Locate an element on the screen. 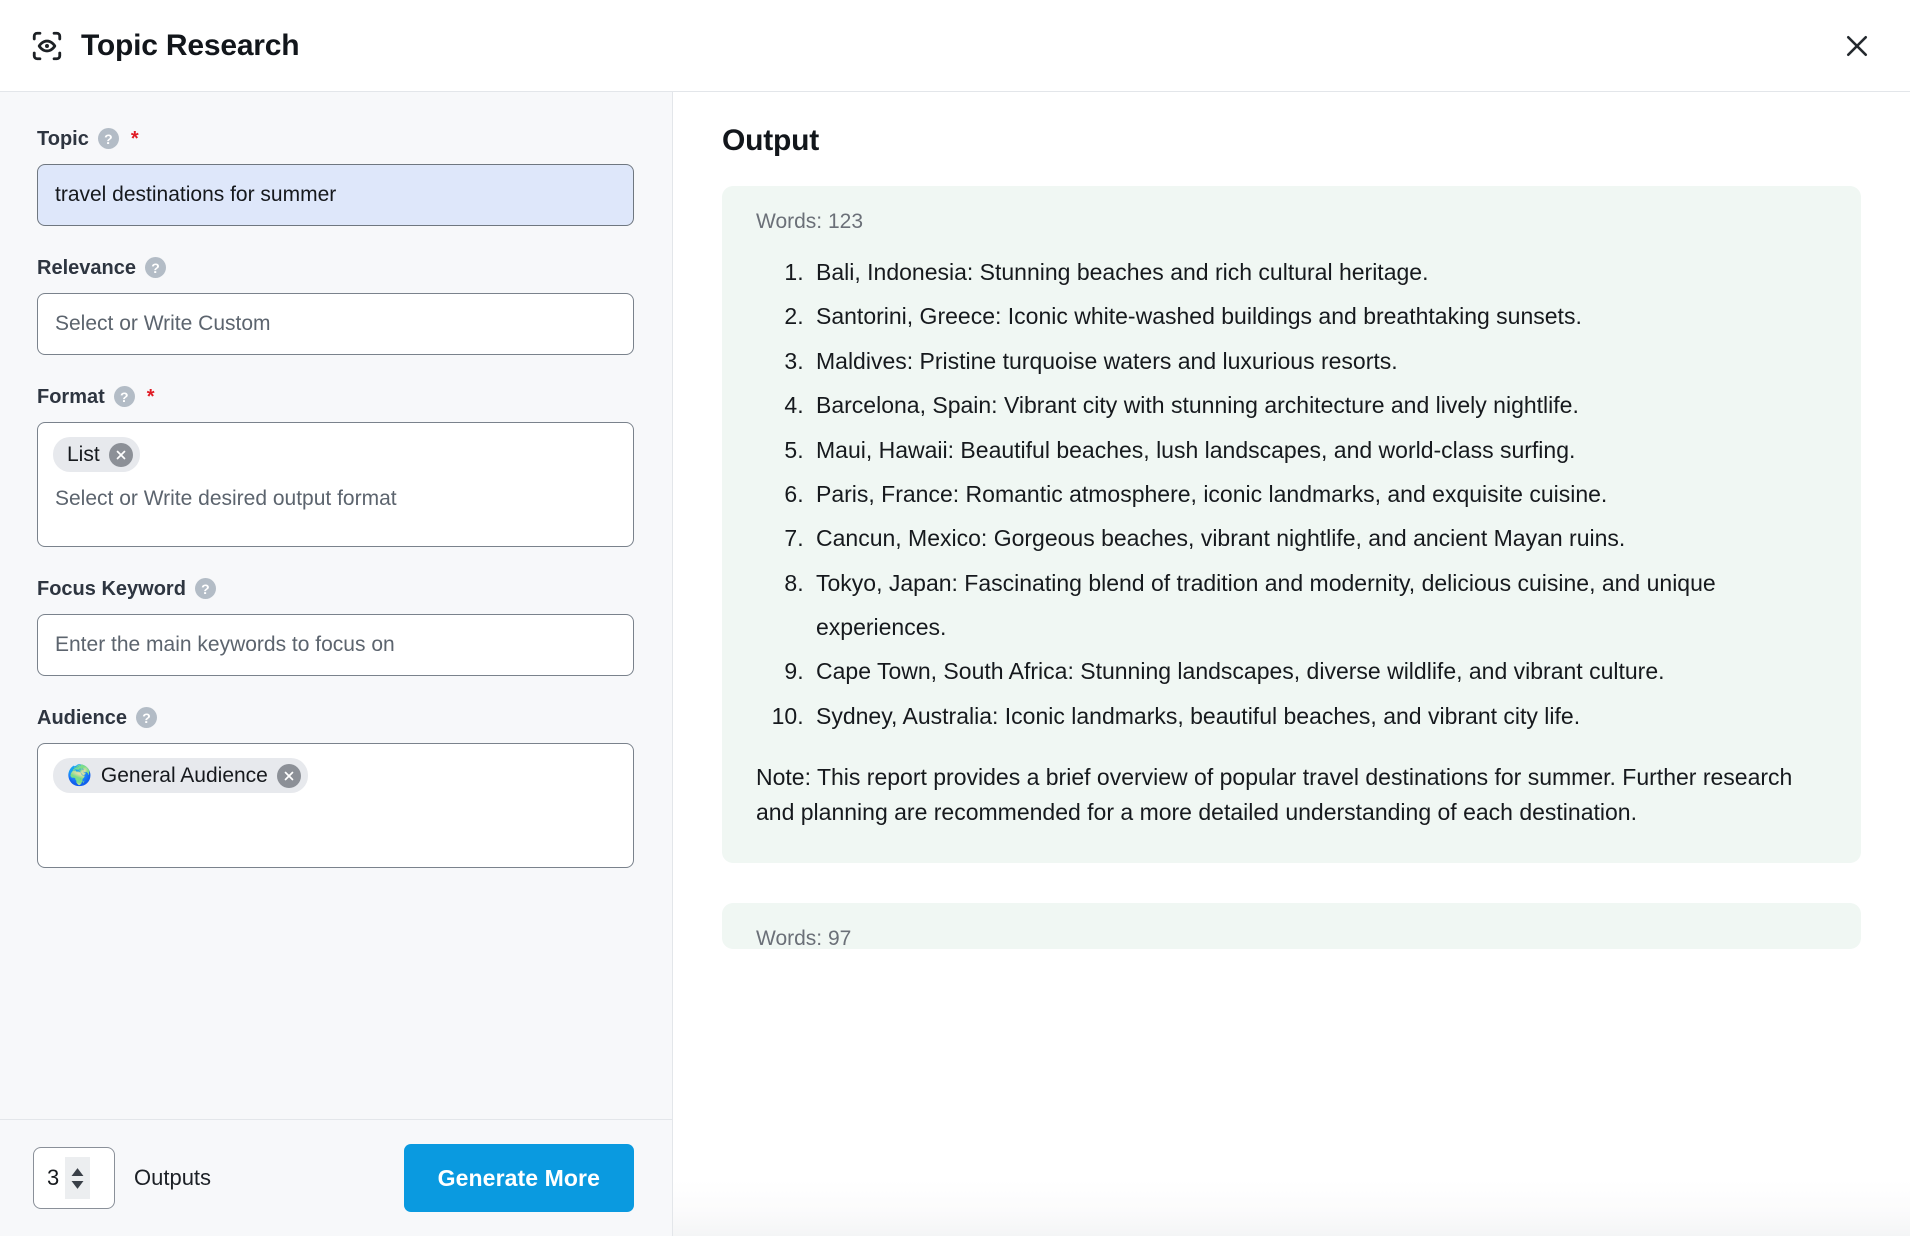 The width and height of the screenshot is (1910, 1236). format-chip-list: List is located at coordinates (96, 454).